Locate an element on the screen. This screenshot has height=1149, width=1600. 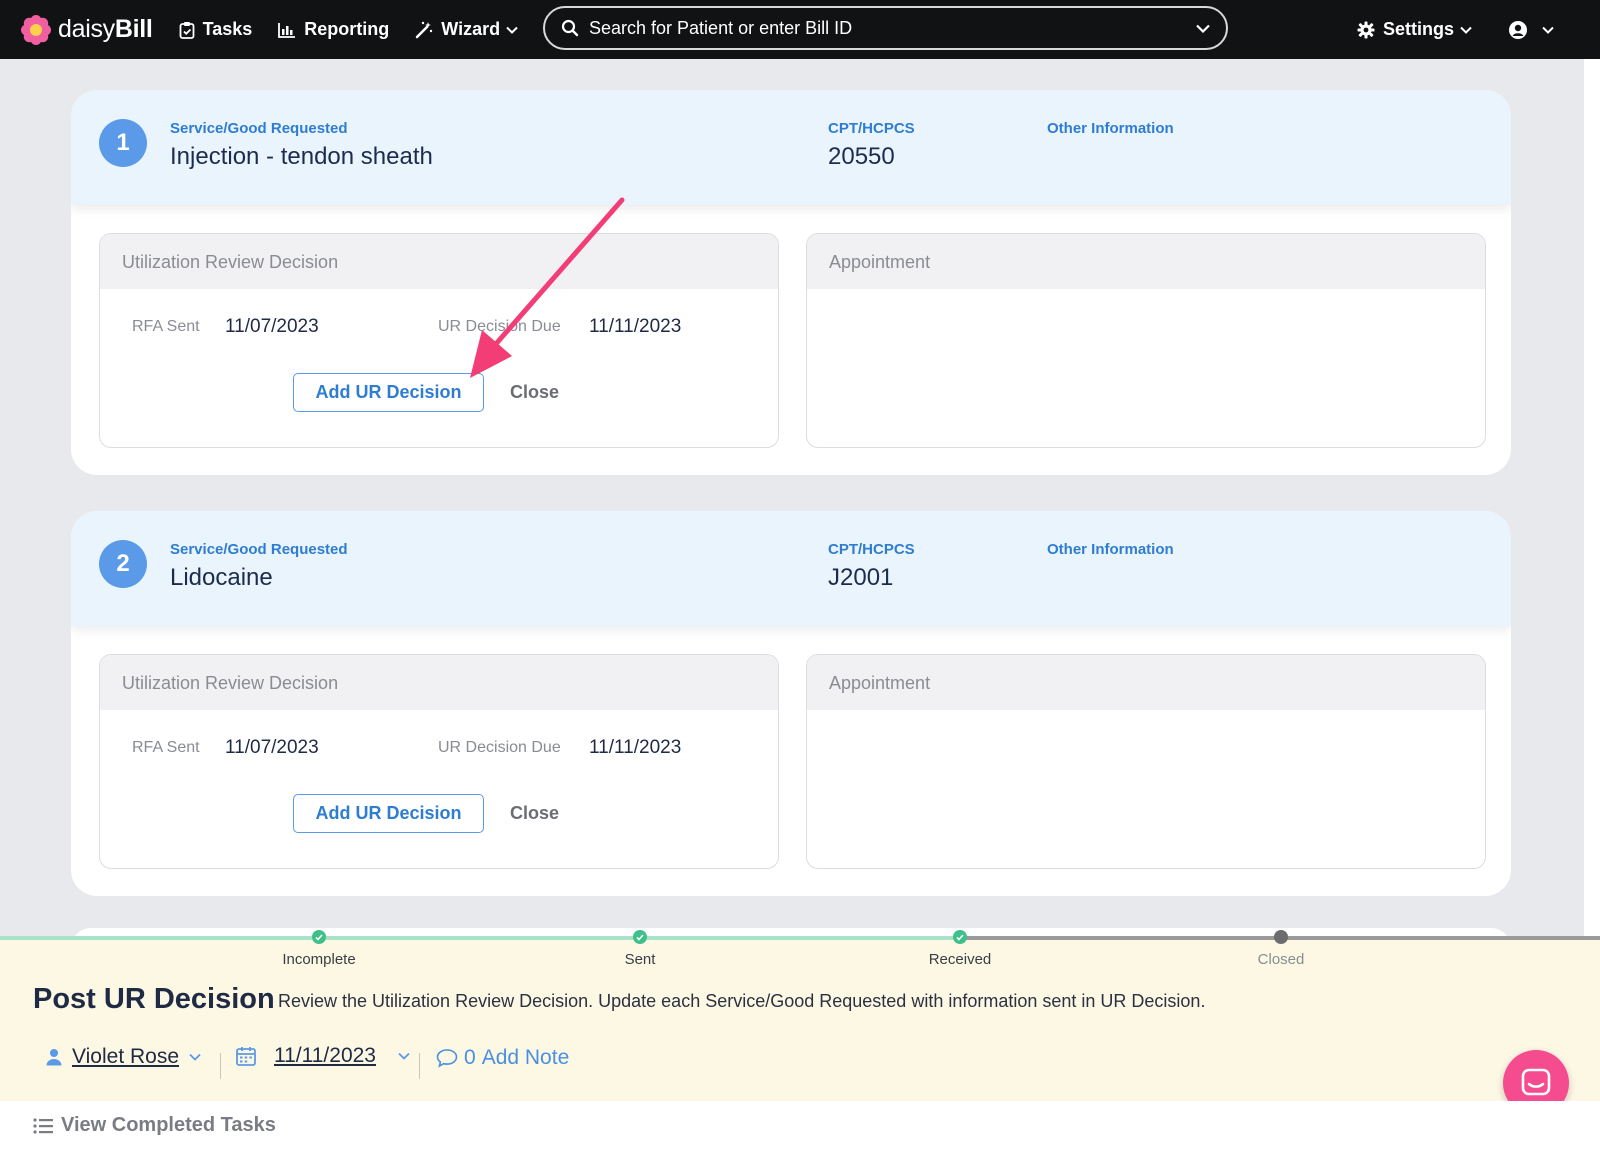
list-icon is located at coordinates (43, 1125).